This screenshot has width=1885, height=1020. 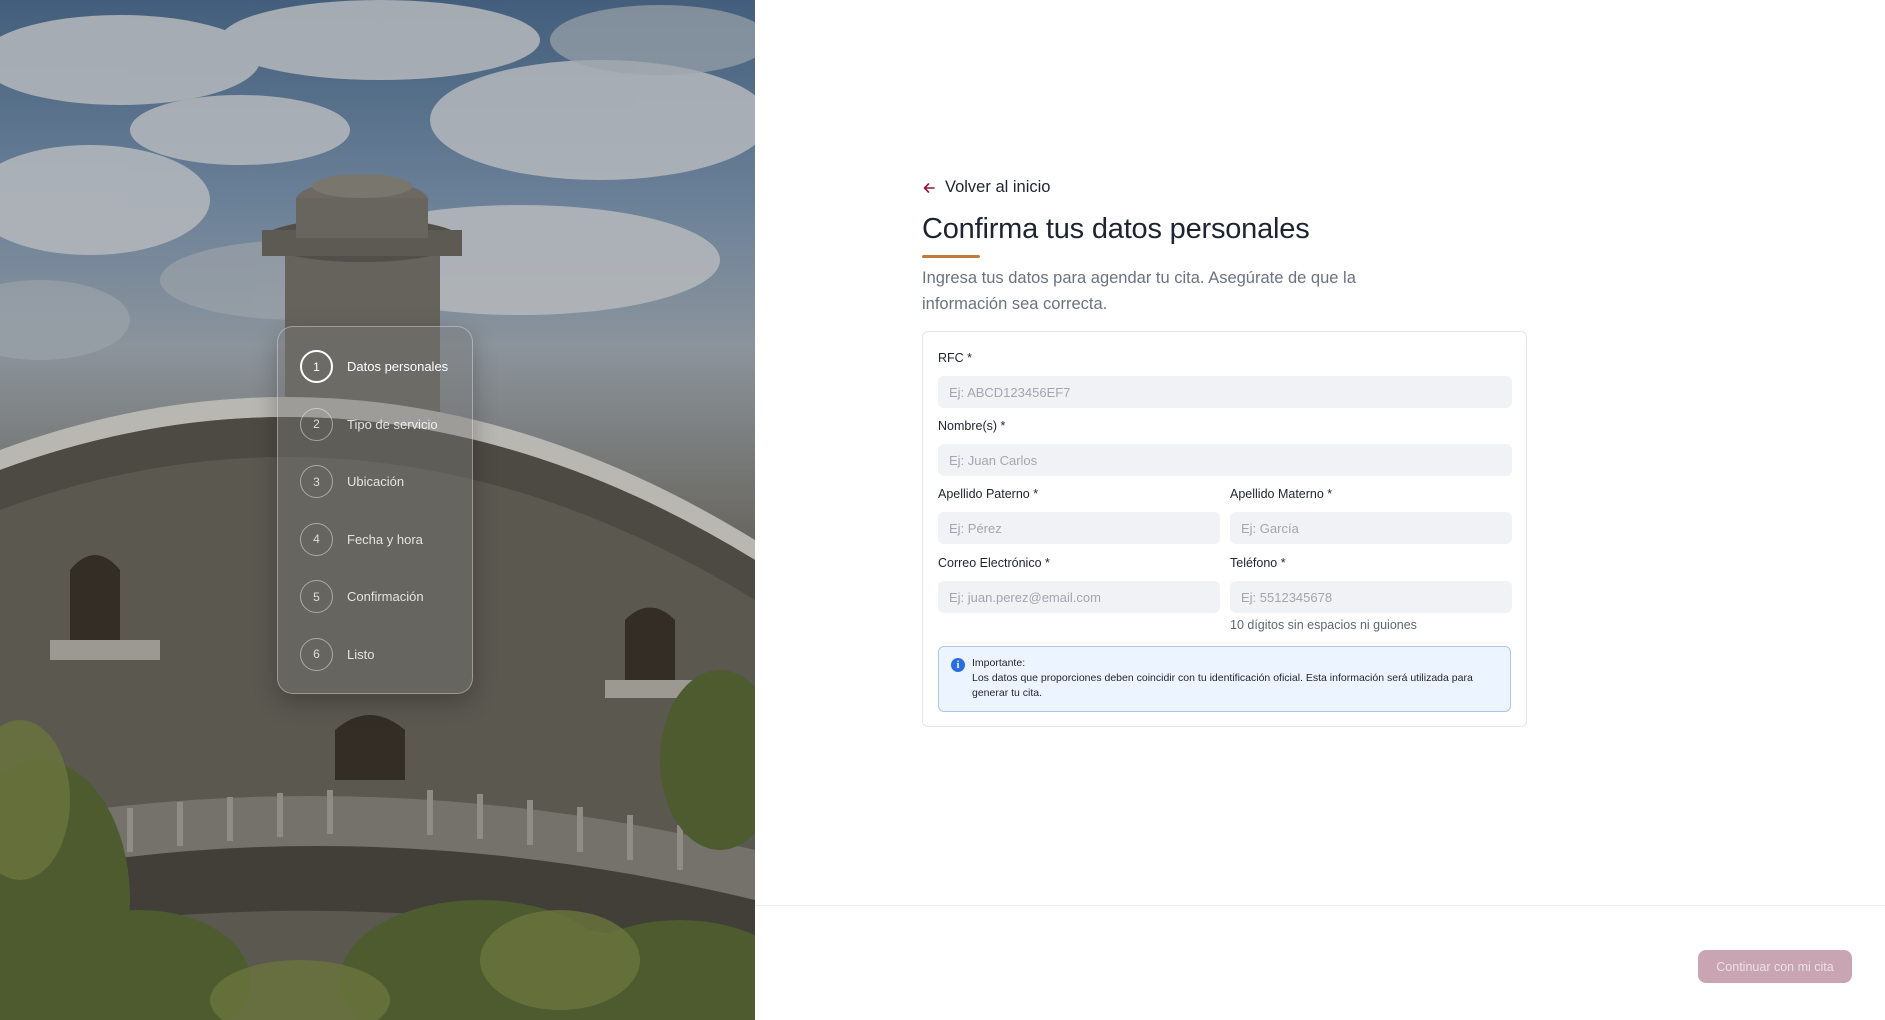 I want to click on apellido-materno-field-group: Apellido Materno *, so click(x=1371, y=515).